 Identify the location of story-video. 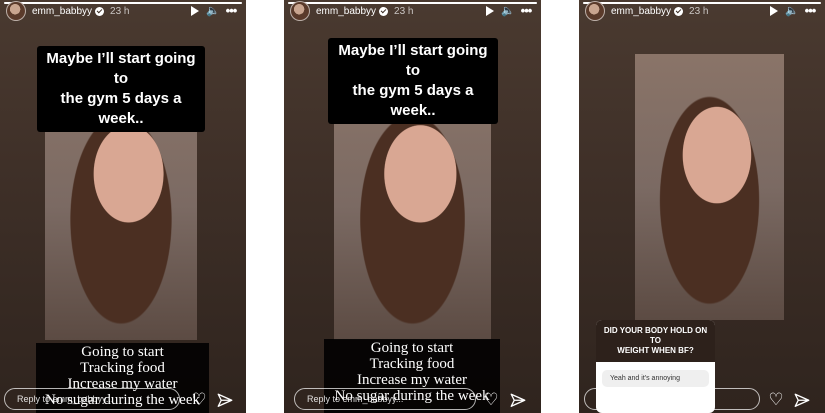
(709, 187).